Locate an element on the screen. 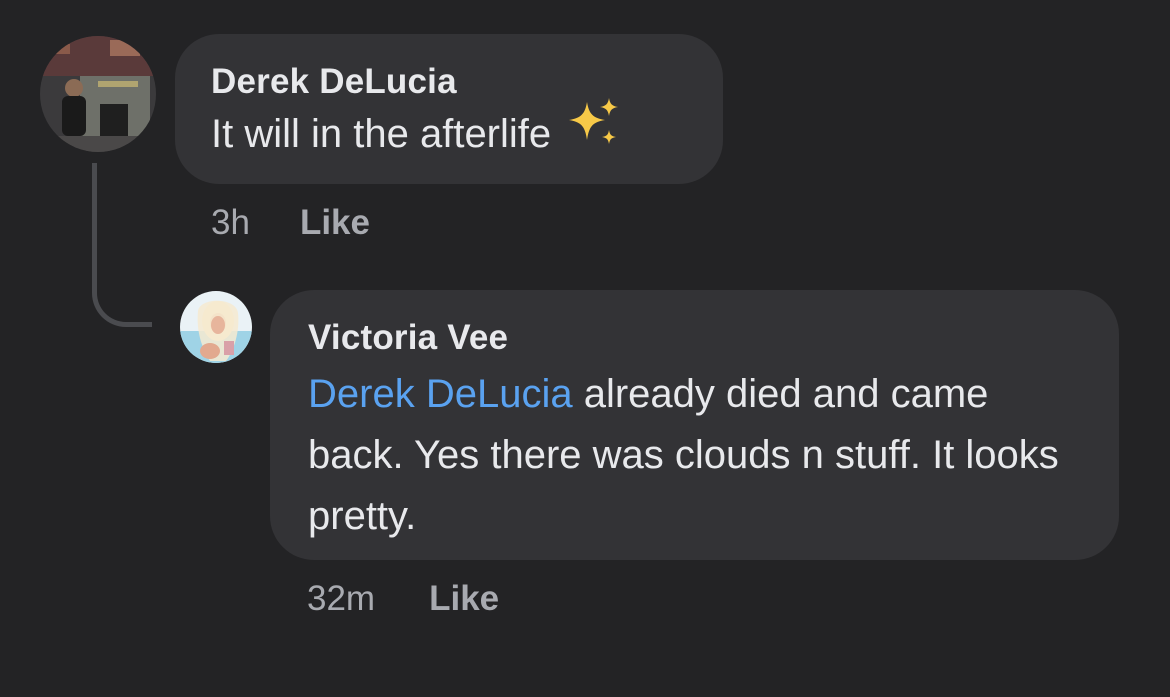 This screenshot has width=1170, height=697. thread-connector-line is located at coordinates (122, 245).